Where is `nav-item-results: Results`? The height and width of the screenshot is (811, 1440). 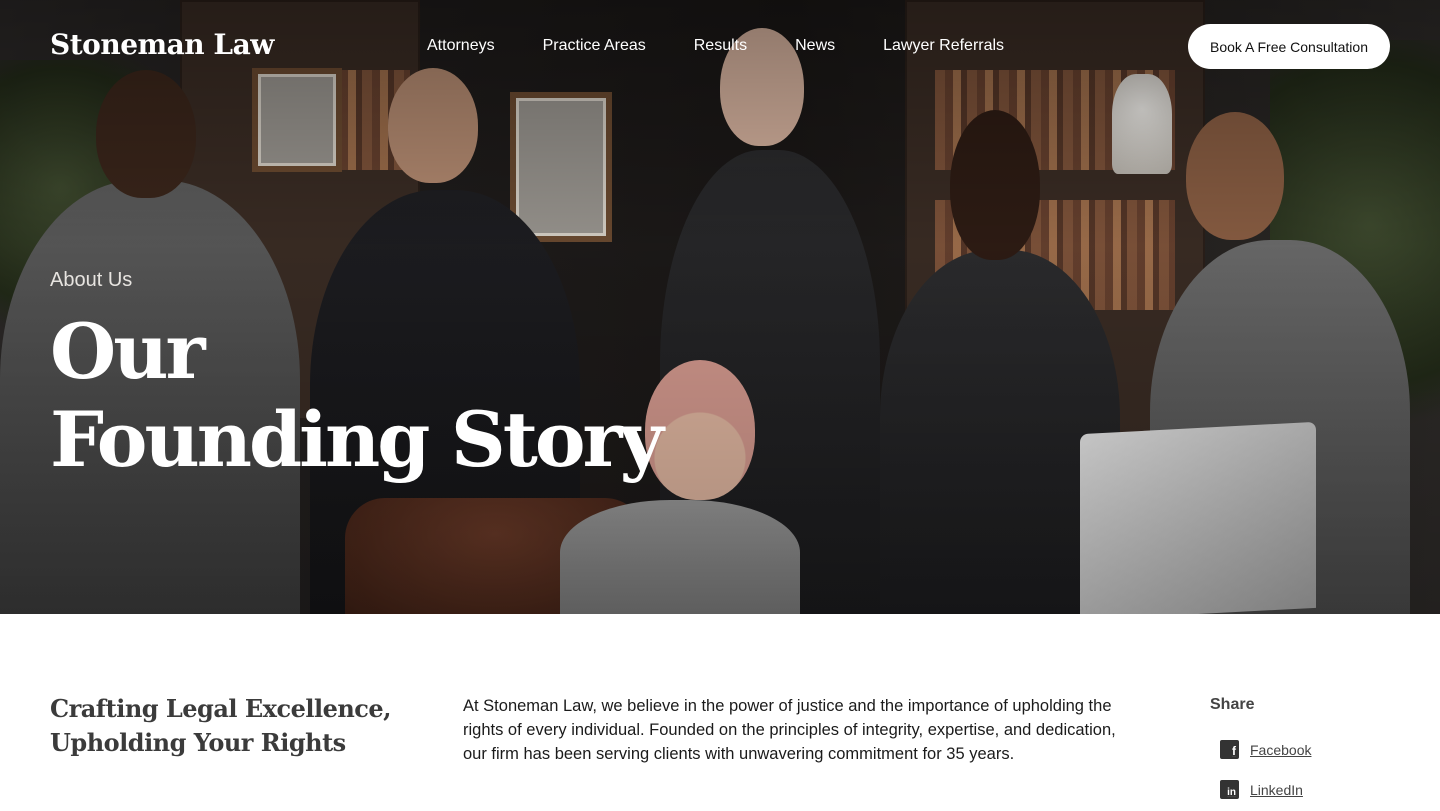 nav-item-results: Results is located at coordinates (720, 46).